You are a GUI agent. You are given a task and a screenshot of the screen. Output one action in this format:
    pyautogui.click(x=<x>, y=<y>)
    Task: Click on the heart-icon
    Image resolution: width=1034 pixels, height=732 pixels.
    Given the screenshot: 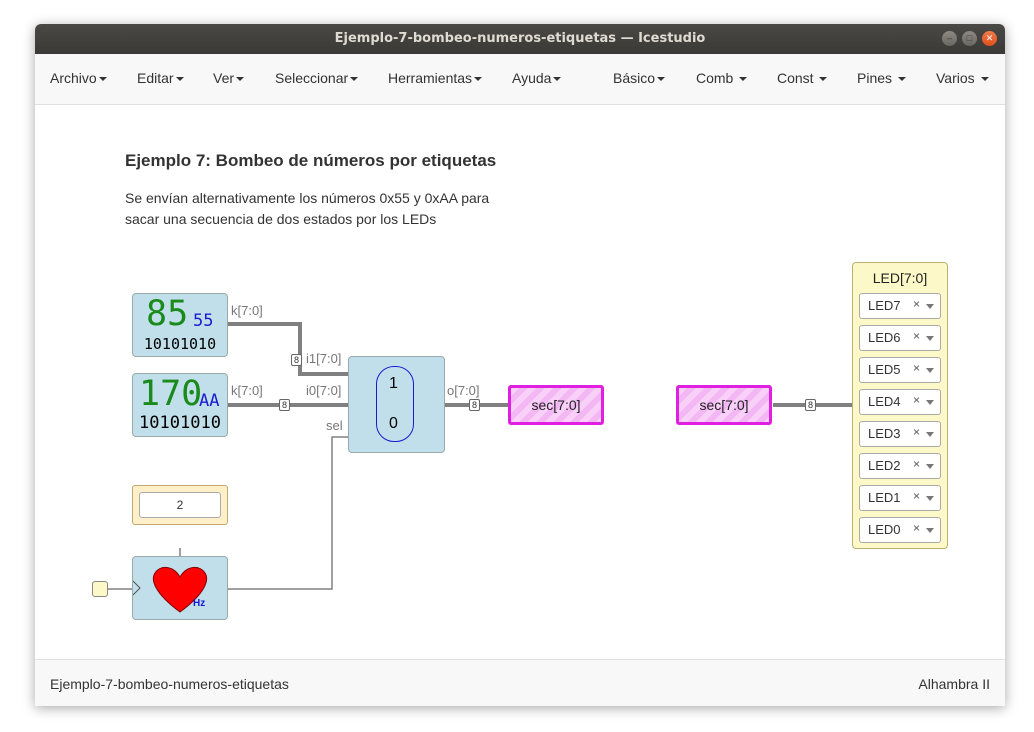 What is the action you would take?
    pyautogui.click(x=170, y=590)
    